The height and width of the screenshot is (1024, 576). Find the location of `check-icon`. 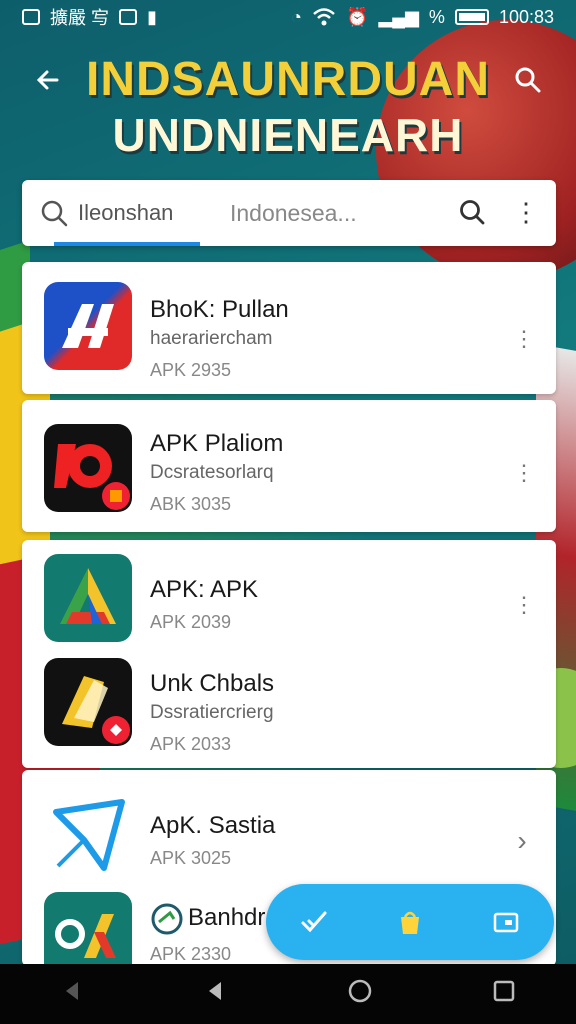

check-icon is located at coordinates (314, 922).